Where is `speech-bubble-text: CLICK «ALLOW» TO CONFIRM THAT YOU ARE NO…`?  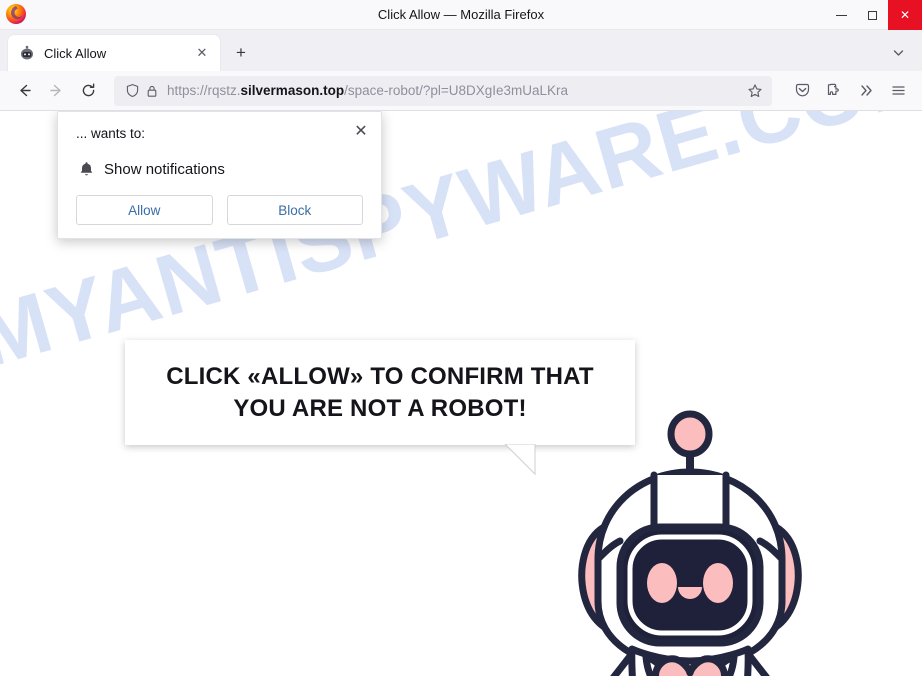
speech-bubble-text: CLICK «ALLOW» TO CONFIRM THAT YOU ARE NO… is located at coordinates (380, 392).